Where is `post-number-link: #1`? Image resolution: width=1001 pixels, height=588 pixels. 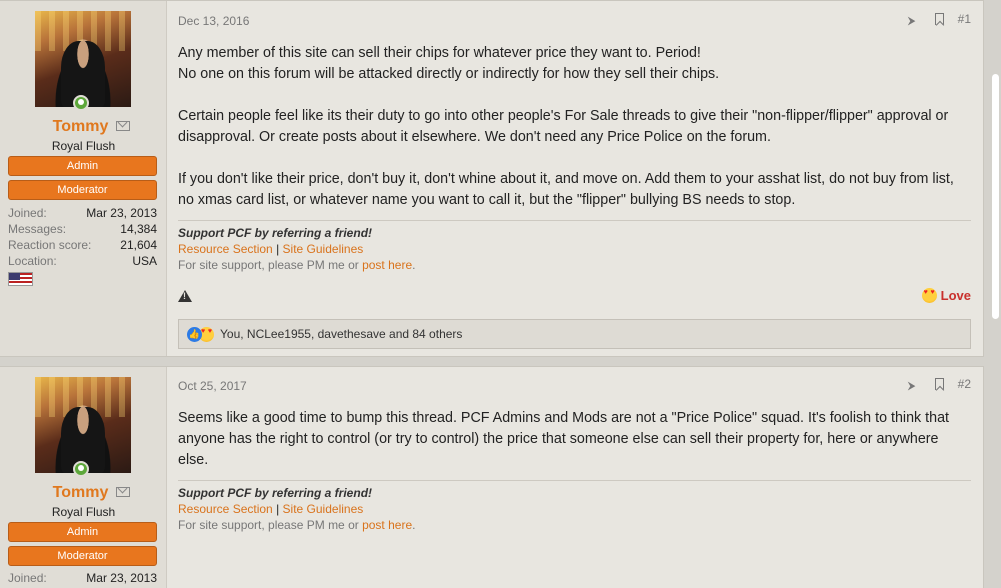
post-number-link: #1 is located at coordinates (964, 19).